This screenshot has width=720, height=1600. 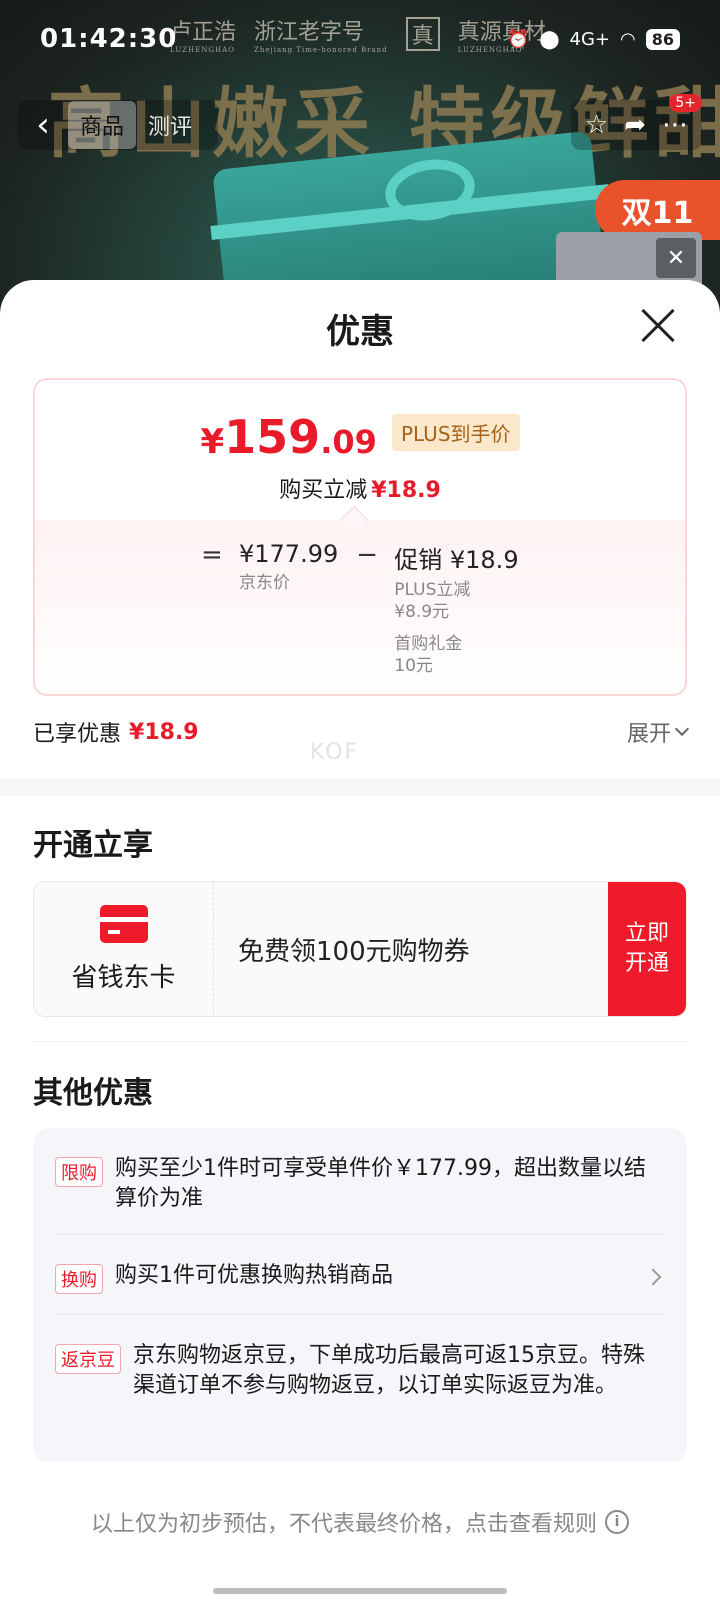 What do you see at coordinates (685, 103) in the screenshot?
I see `notification-badge: 5+` at bounding box center [685, 103].